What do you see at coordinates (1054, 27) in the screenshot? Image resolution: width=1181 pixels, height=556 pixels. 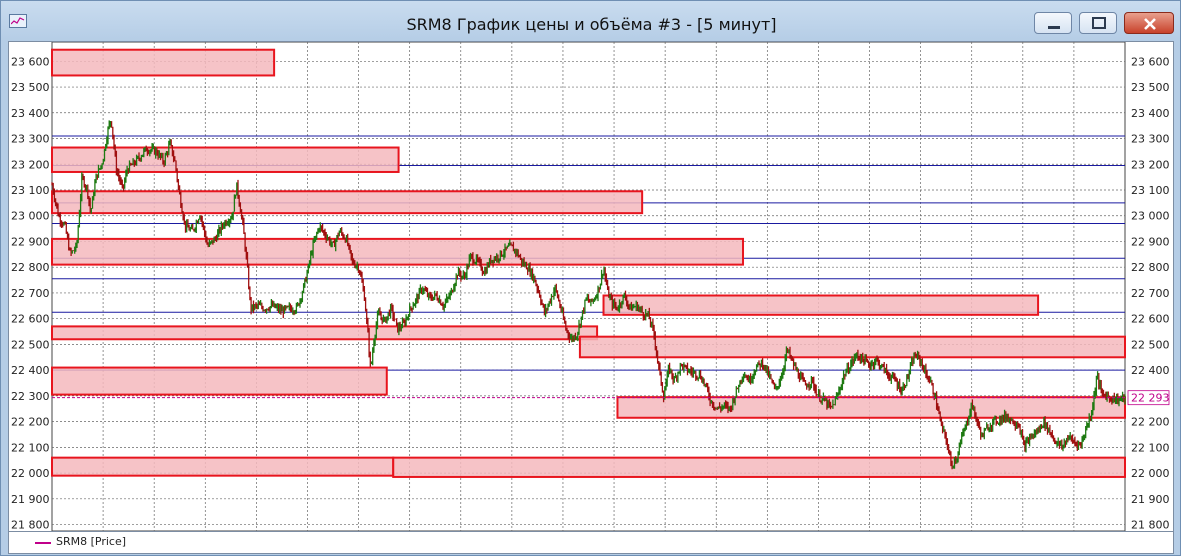 I see `minimize-icon` at bounding box center [1054, 27].